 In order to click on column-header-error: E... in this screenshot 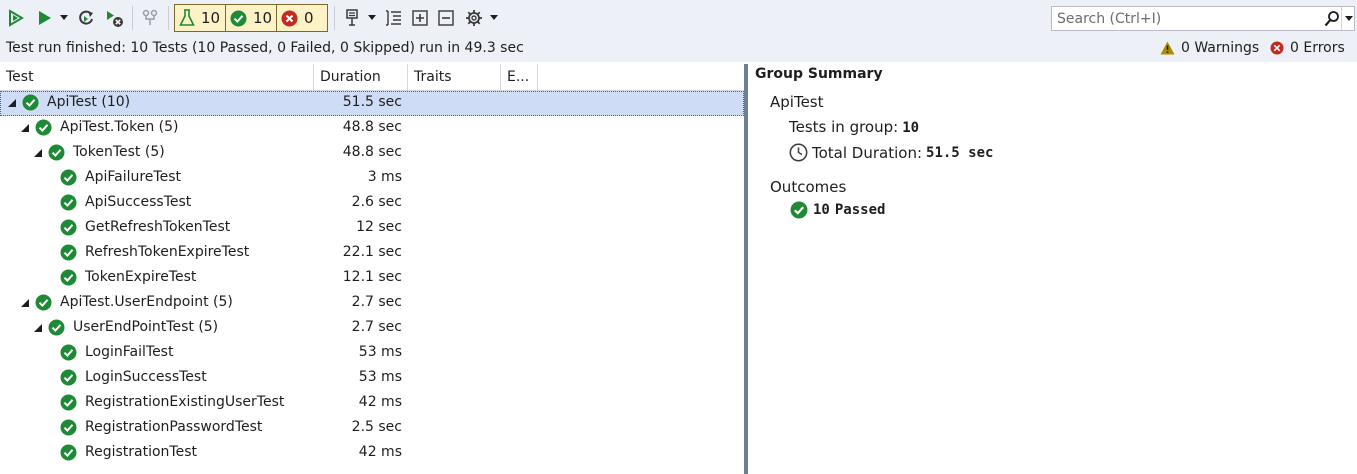, I will do `click(519, 77)`.